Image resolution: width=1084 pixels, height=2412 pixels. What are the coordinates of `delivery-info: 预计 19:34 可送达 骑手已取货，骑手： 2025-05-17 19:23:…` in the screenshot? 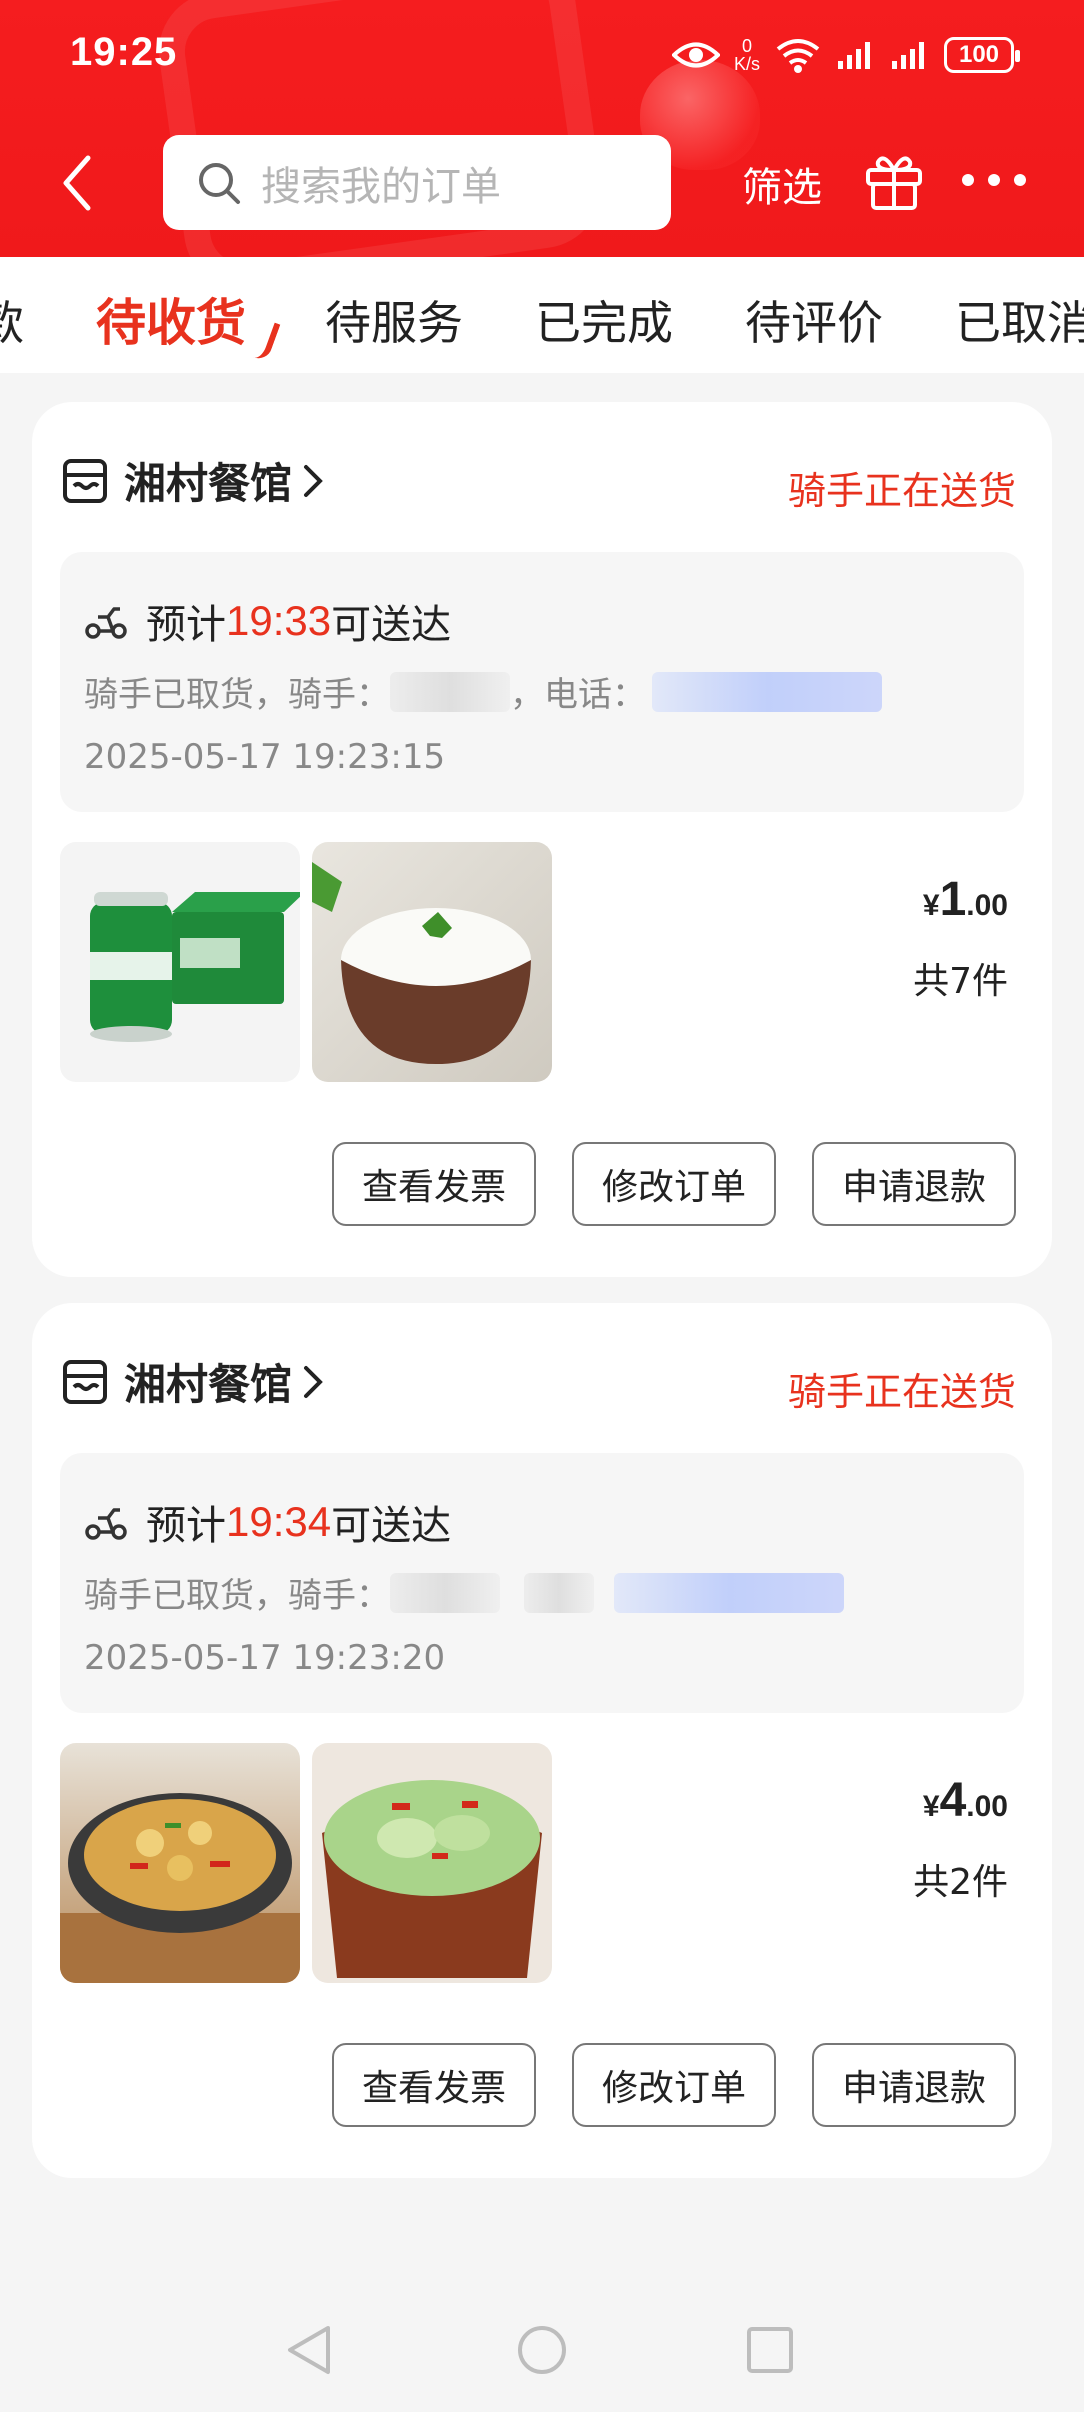 It's located at (542, 1583).